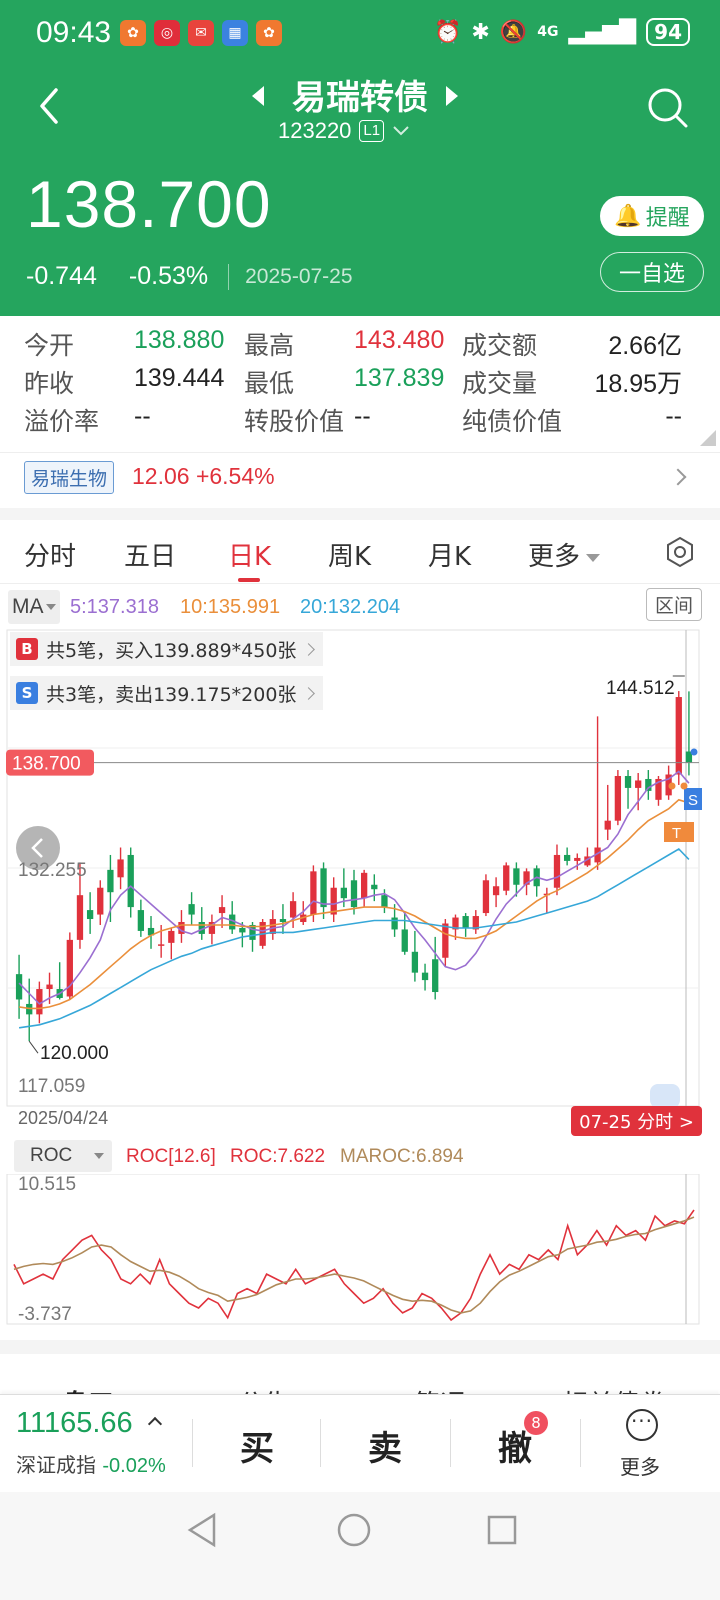 The image size is (720, 1600). I want to click on expand-quote-icon, so click(708, 438).